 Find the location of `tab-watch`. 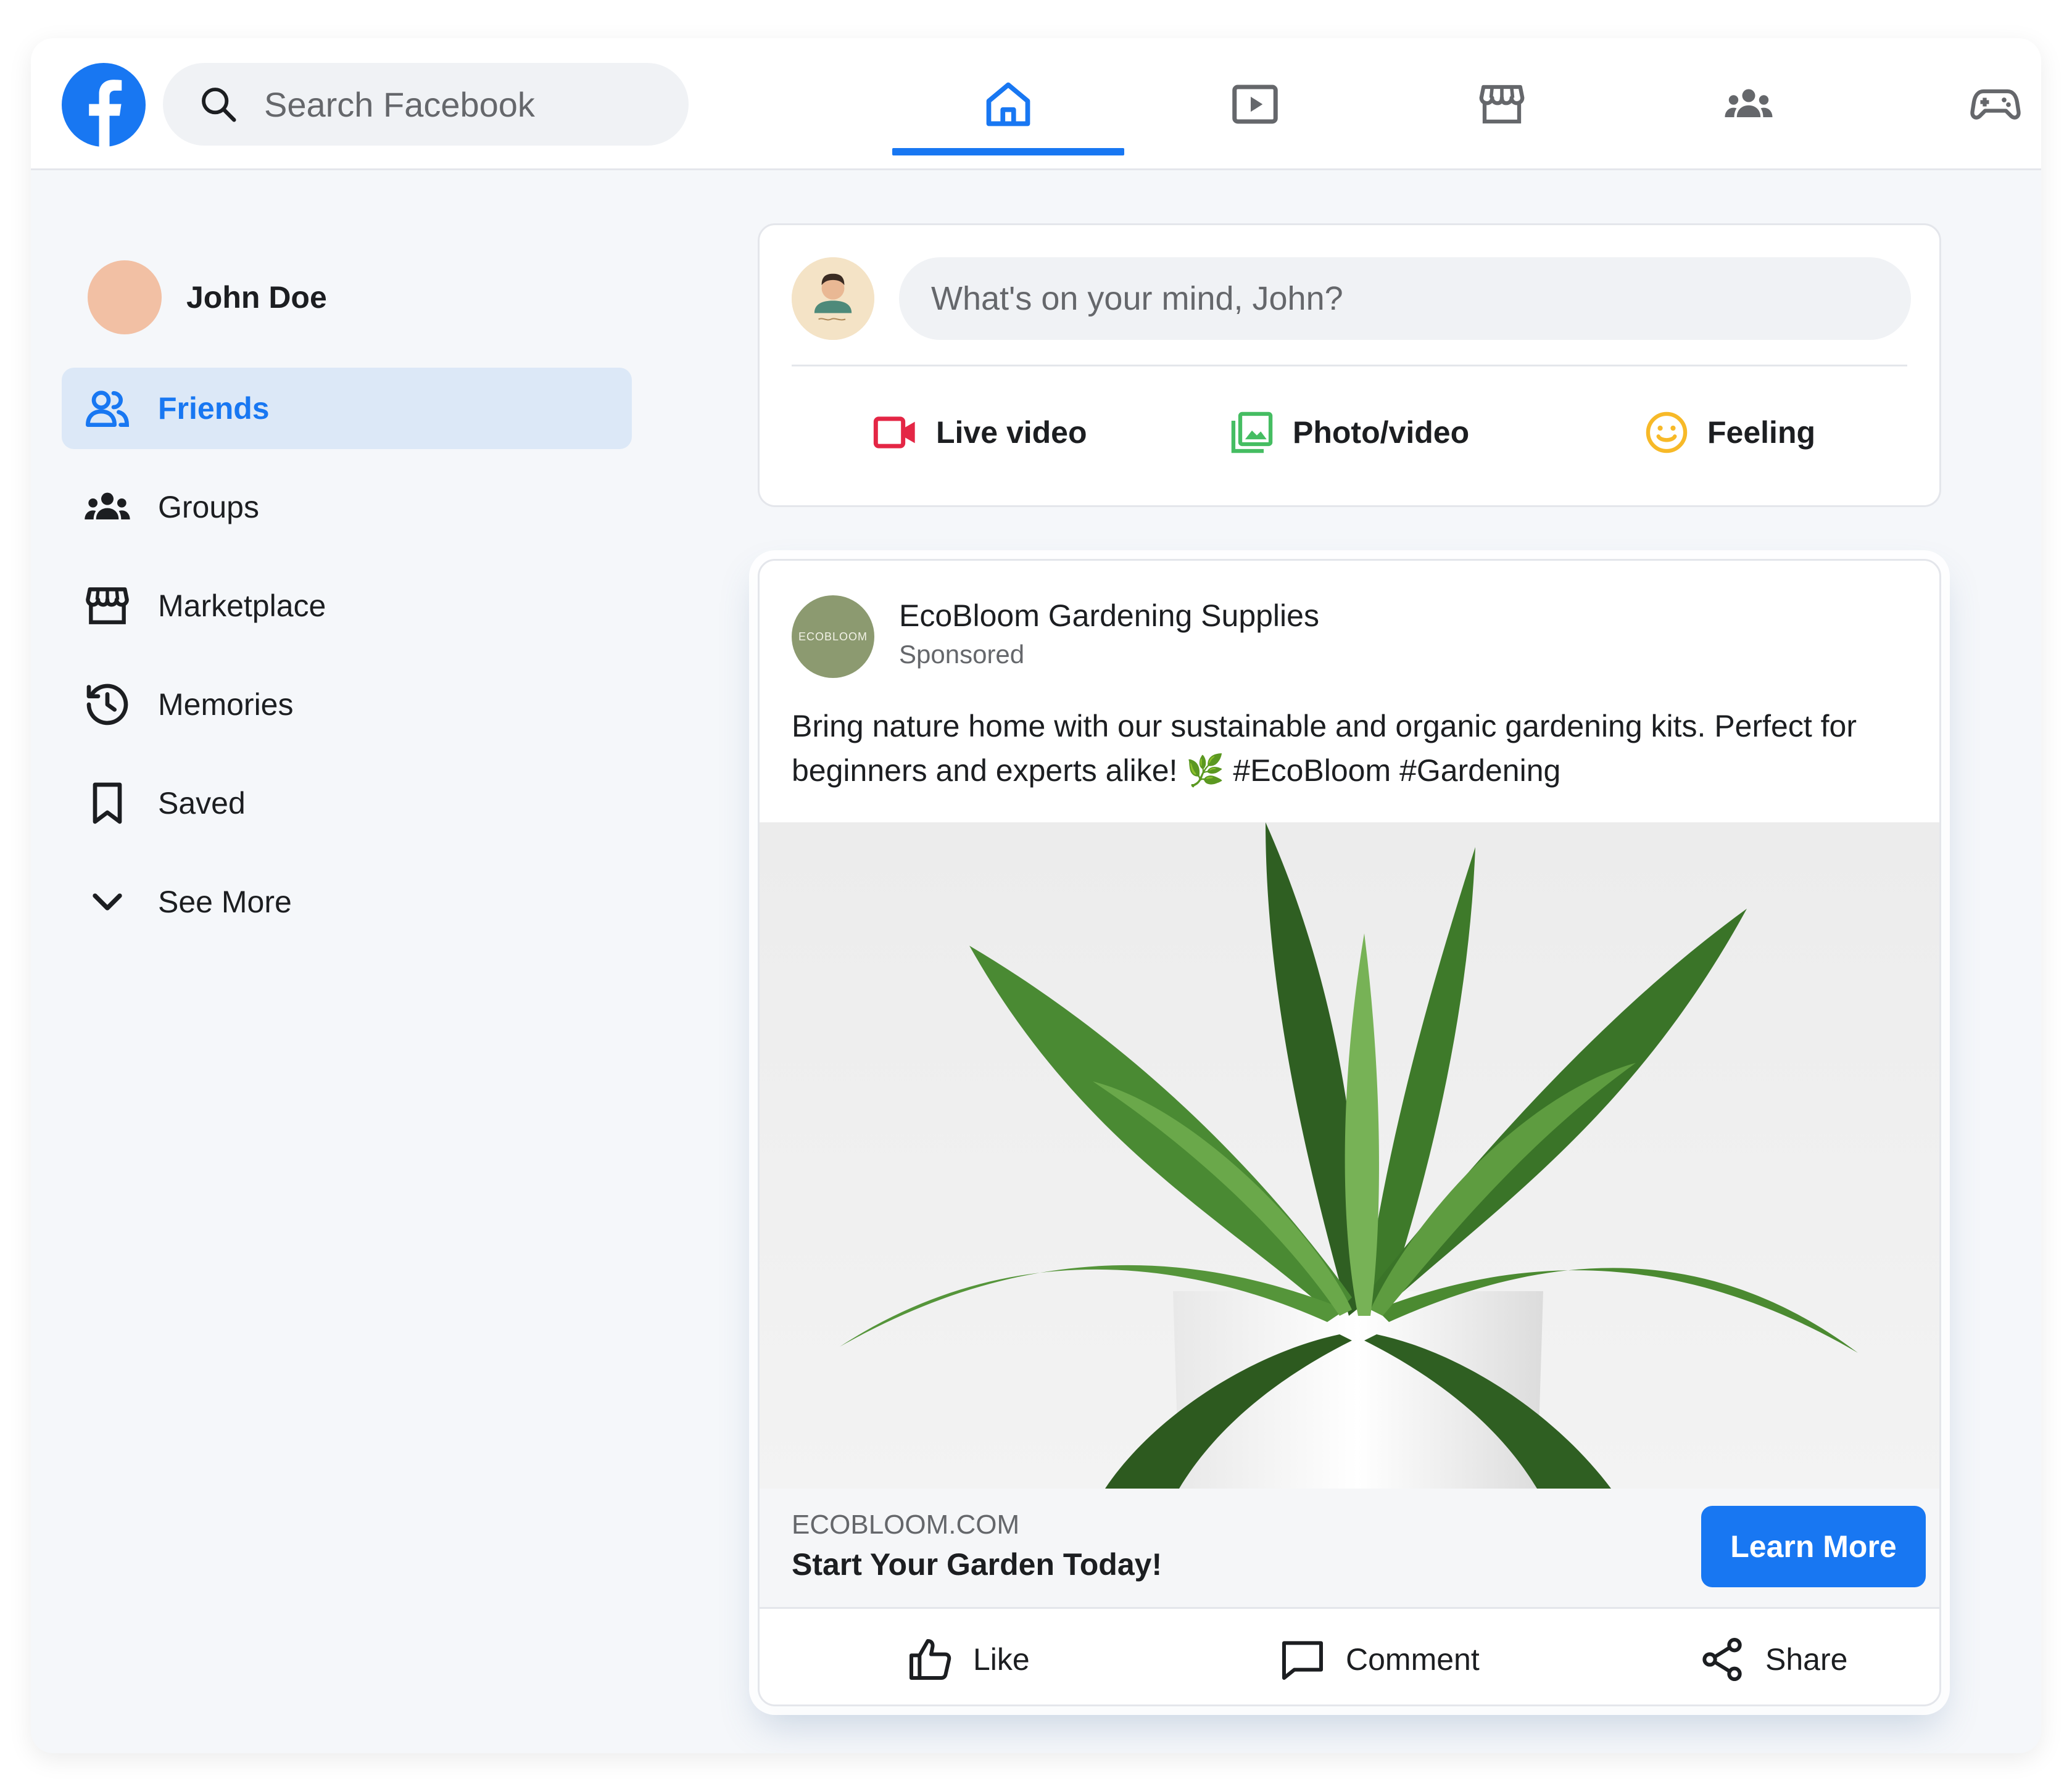

tab-watch is located at coordinates (1255, 104).